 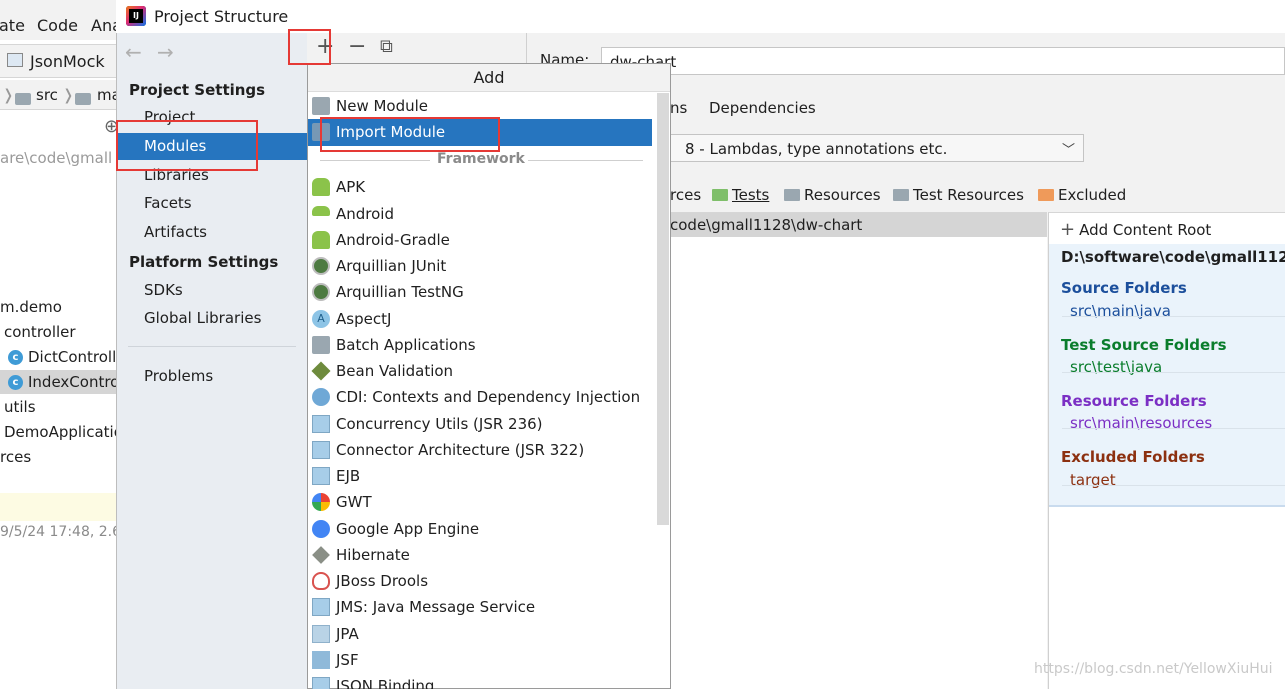 I want to click on framework-item-android: Android, so click(x=353, y=214).